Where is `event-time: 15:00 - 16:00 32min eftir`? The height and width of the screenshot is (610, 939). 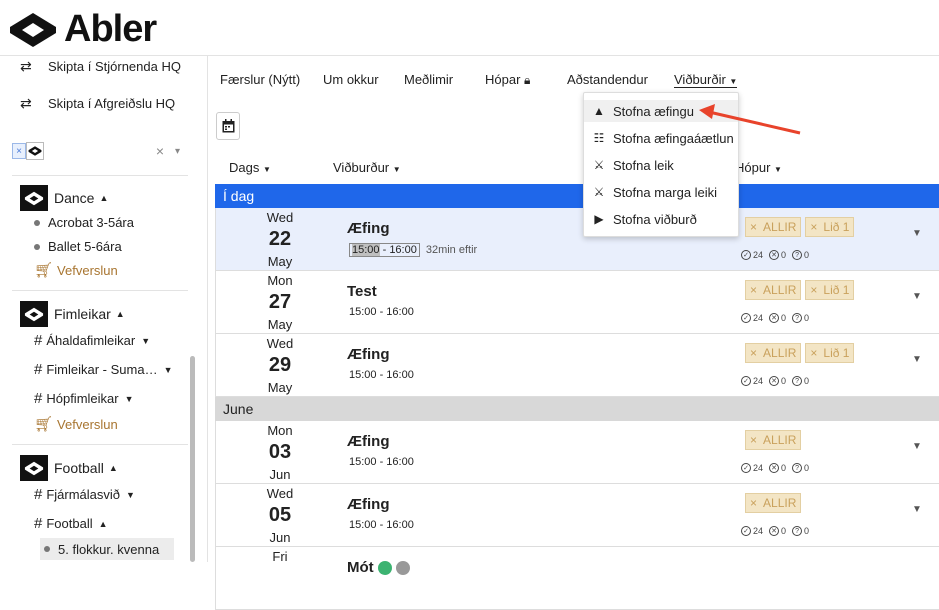 event-time: 15:00 - 16:00 32min eftir is located at coordinates (413, 250).